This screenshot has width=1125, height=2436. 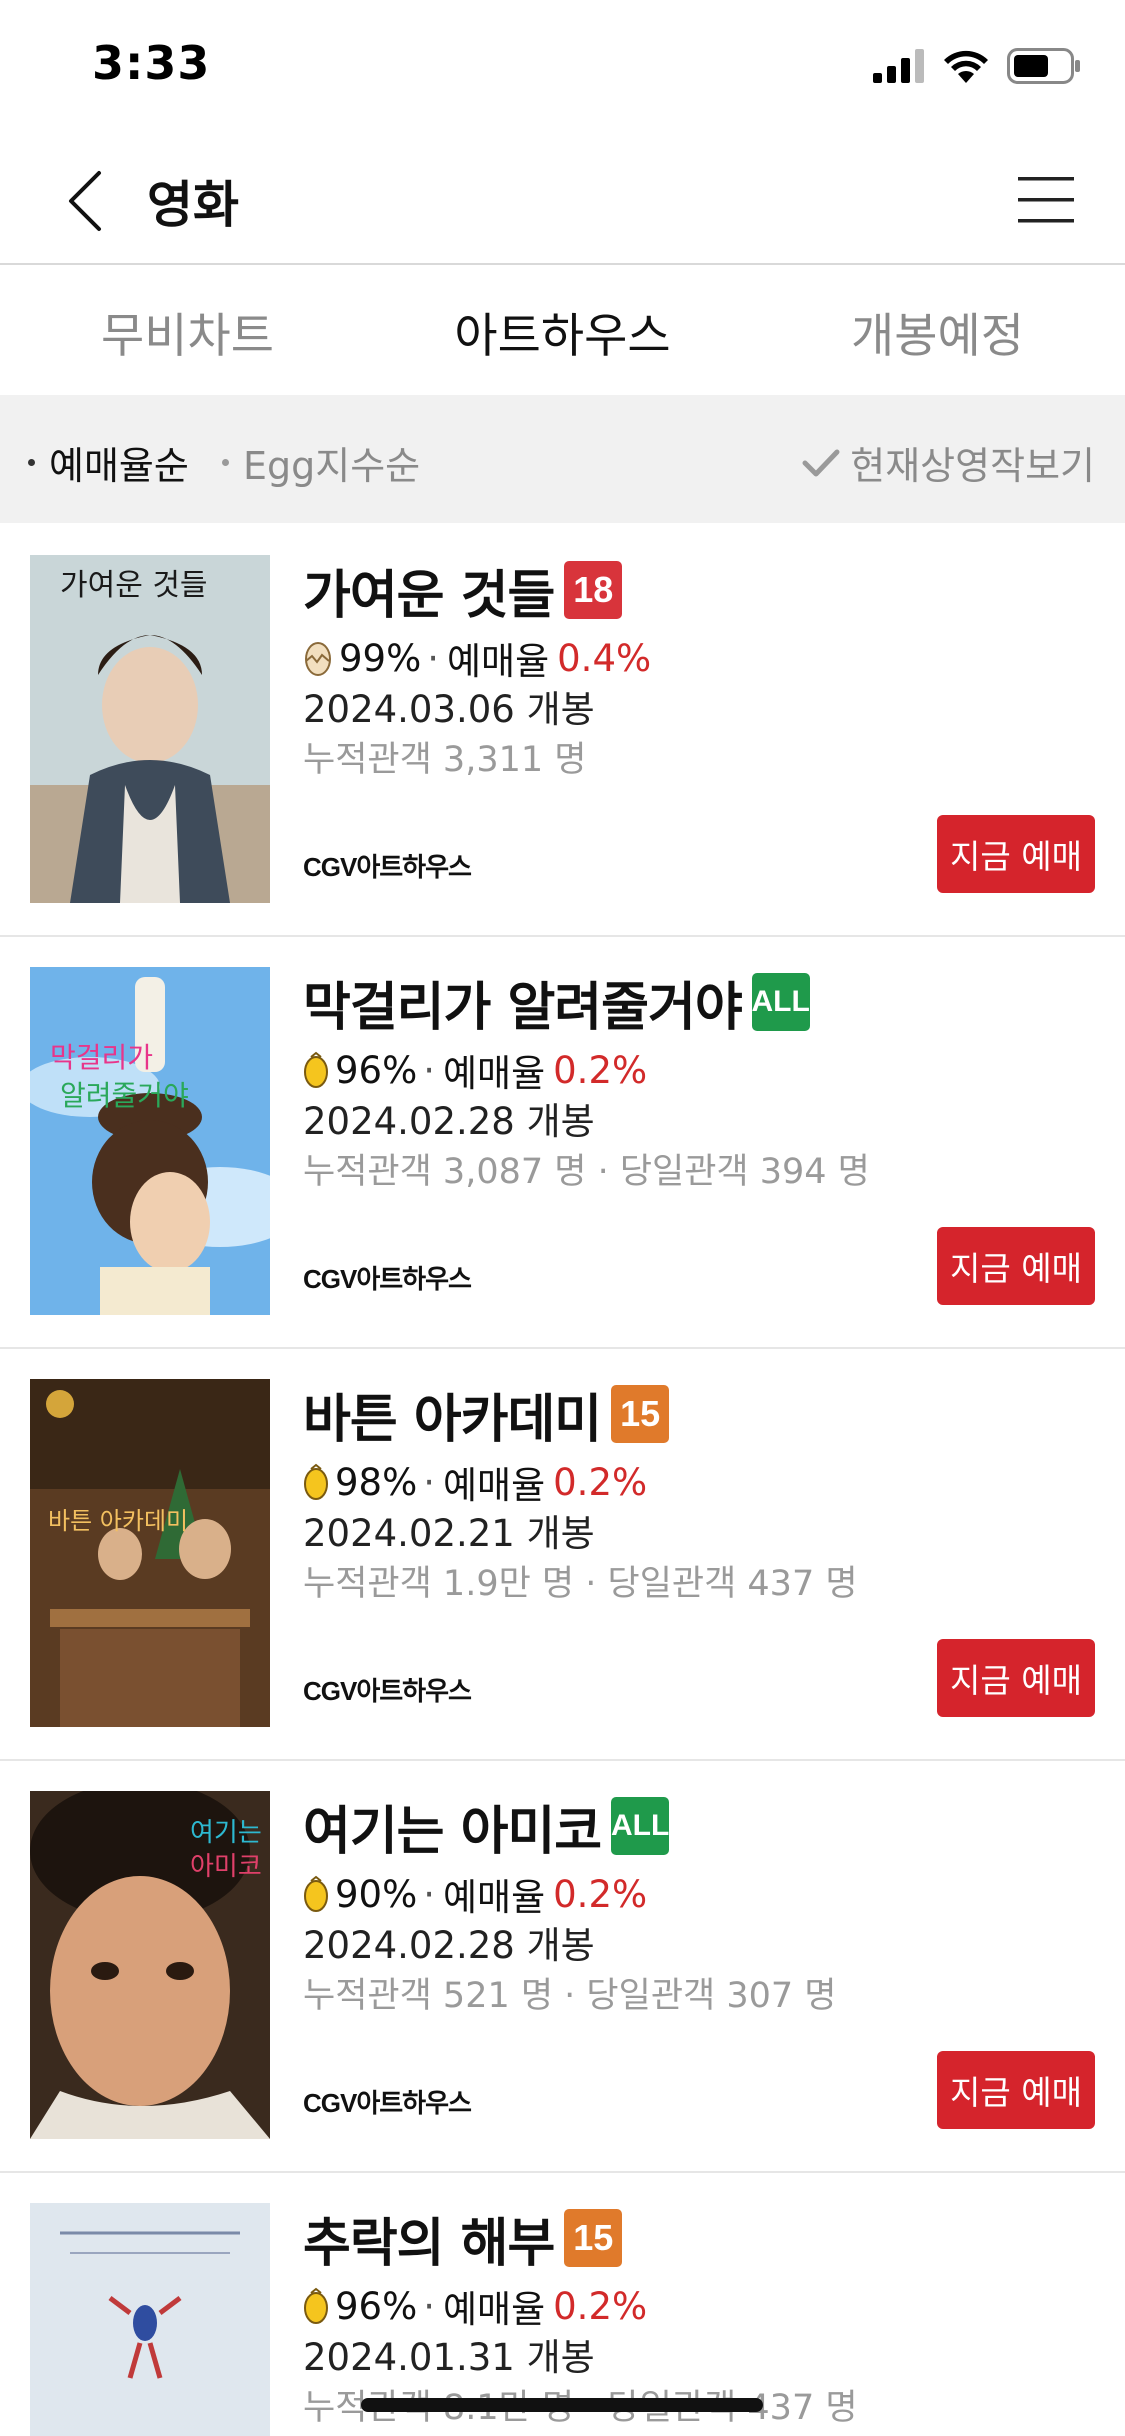 What do you see at coordinates (380, 658) in the screenshot?
I see `egg-score: 99%` at bounding box center [380, 658].